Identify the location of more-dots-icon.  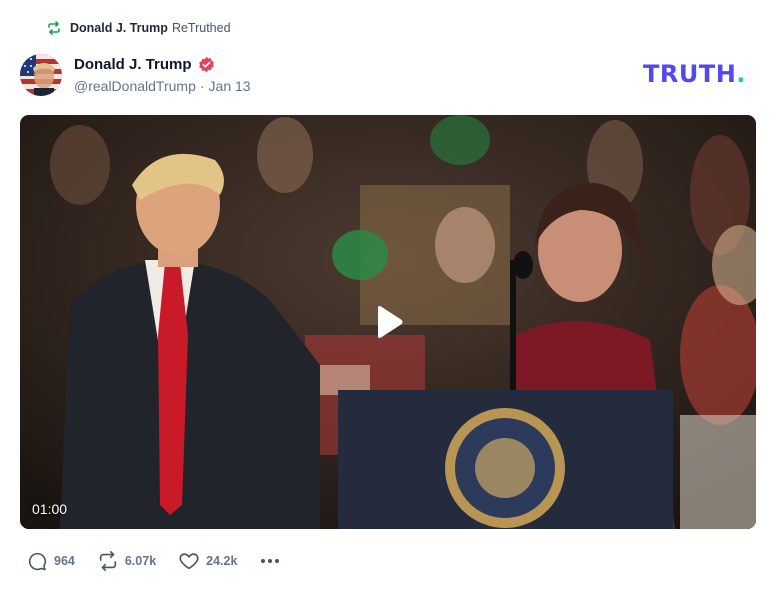
(270, 561).